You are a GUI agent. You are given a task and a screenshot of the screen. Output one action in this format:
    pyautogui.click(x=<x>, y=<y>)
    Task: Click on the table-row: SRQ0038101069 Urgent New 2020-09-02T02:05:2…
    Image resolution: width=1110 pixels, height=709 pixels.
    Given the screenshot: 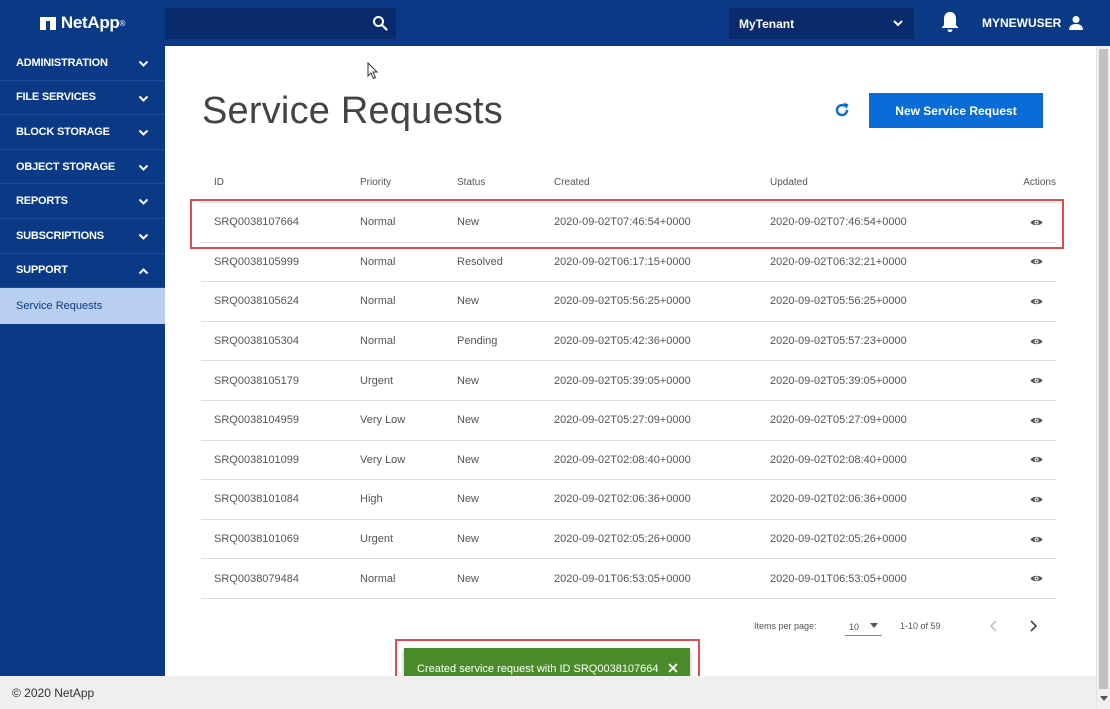 What is the action you would take?
    pyautogui.click(x=628, y=540)
    